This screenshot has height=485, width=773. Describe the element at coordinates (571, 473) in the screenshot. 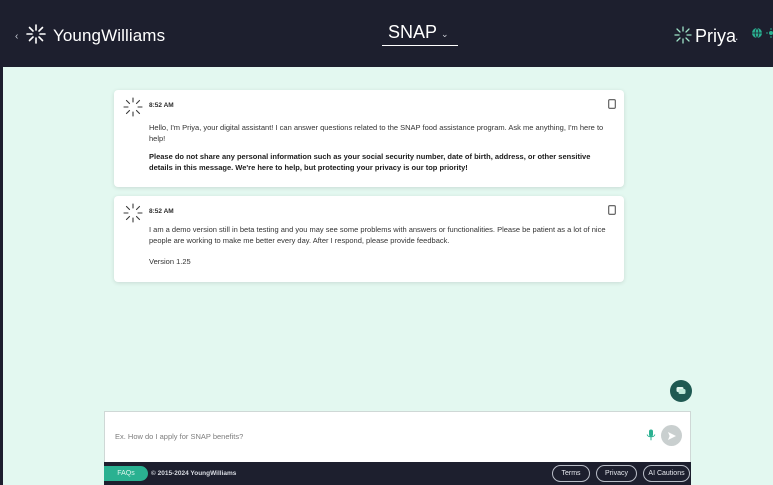

I see `terms-link: Terms` at that location.